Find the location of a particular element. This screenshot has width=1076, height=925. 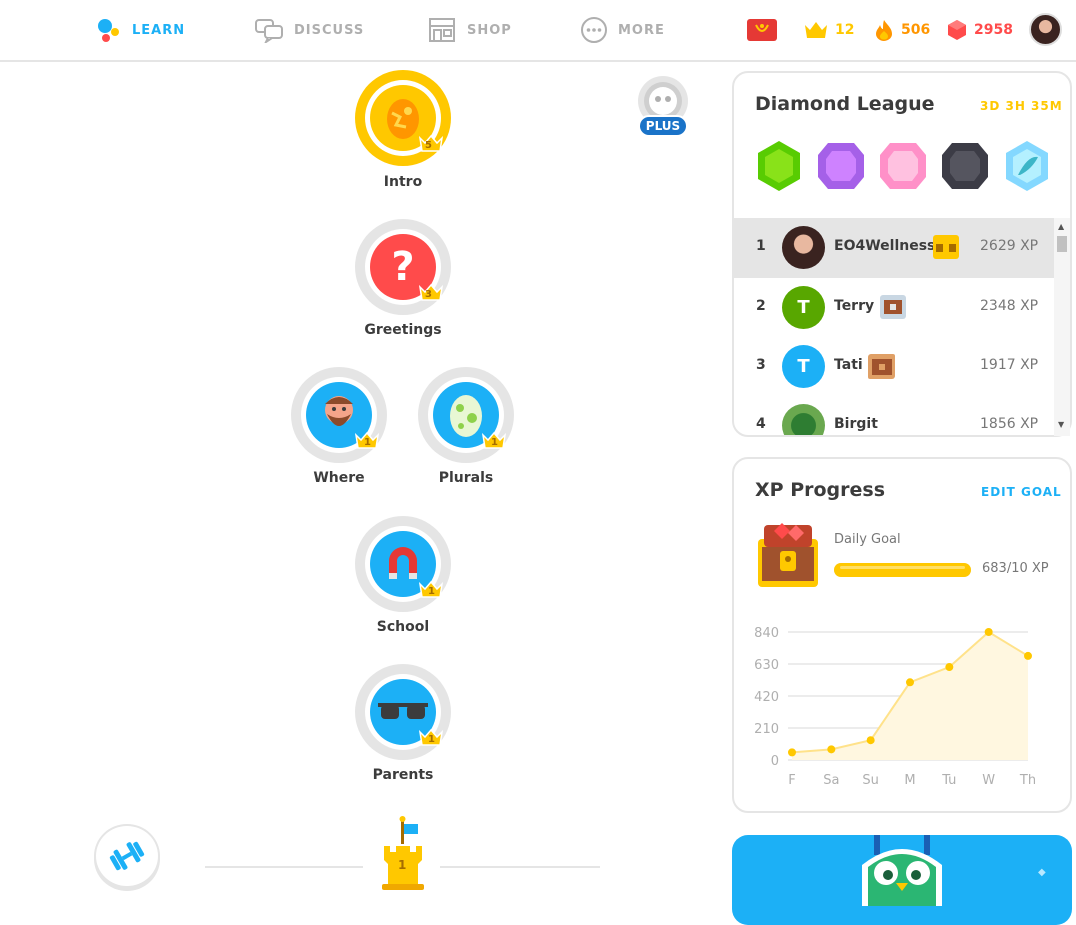

league-rank: 3 is located at coordinates (761, 365).